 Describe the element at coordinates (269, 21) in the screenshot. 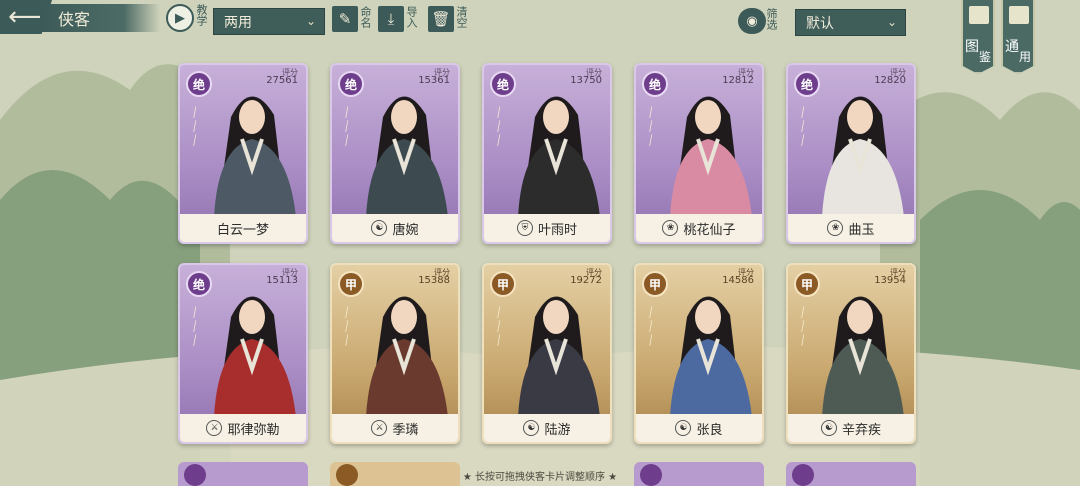

I see `filter-dropdown: 两用 ⌄` at that location.